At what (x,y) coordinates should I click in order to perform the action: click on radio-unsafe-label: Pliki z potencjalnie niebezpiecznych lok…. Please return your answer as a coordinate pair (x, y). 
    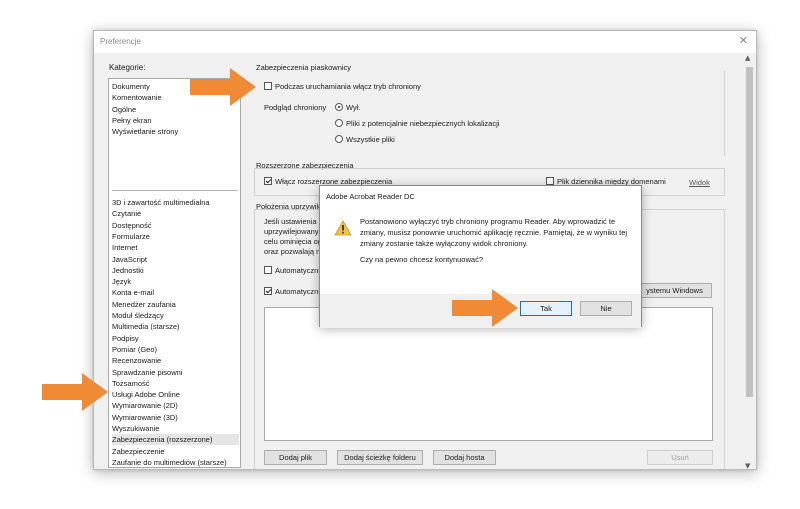
    Looking at the image, I should click on (423, 123).